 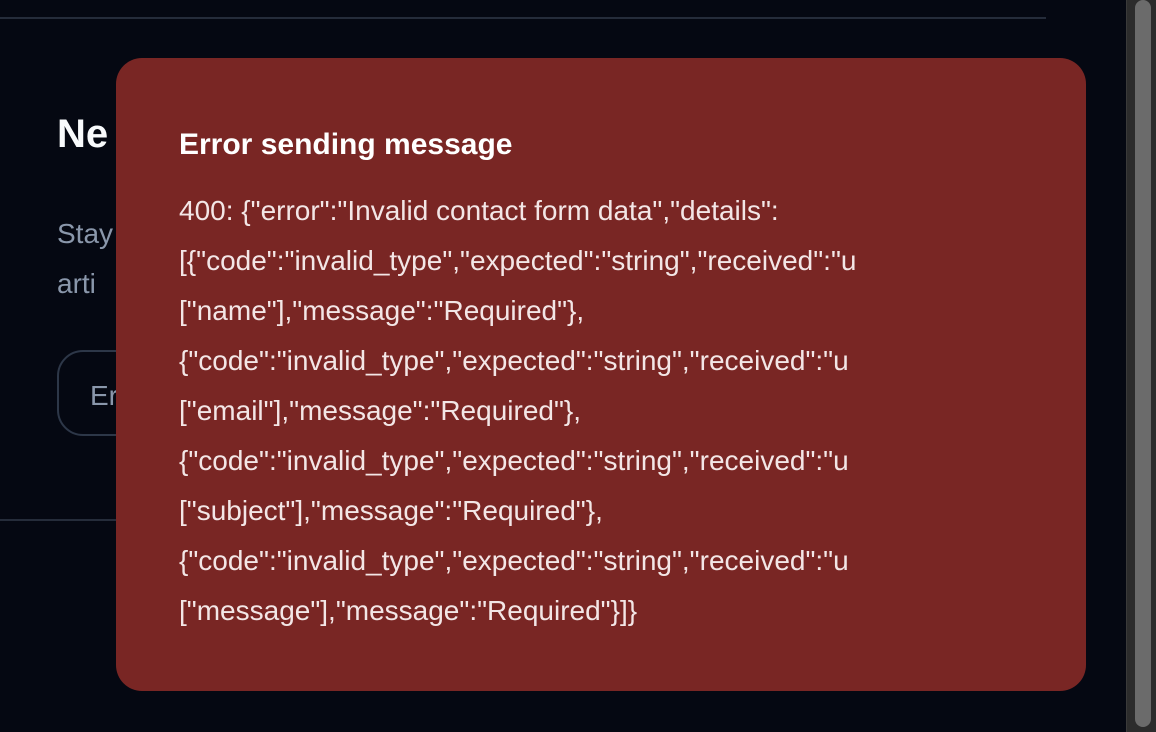 I want to click on toast-message-line: ["subject"],"message":"Required"},, so click(x=391, y=510).